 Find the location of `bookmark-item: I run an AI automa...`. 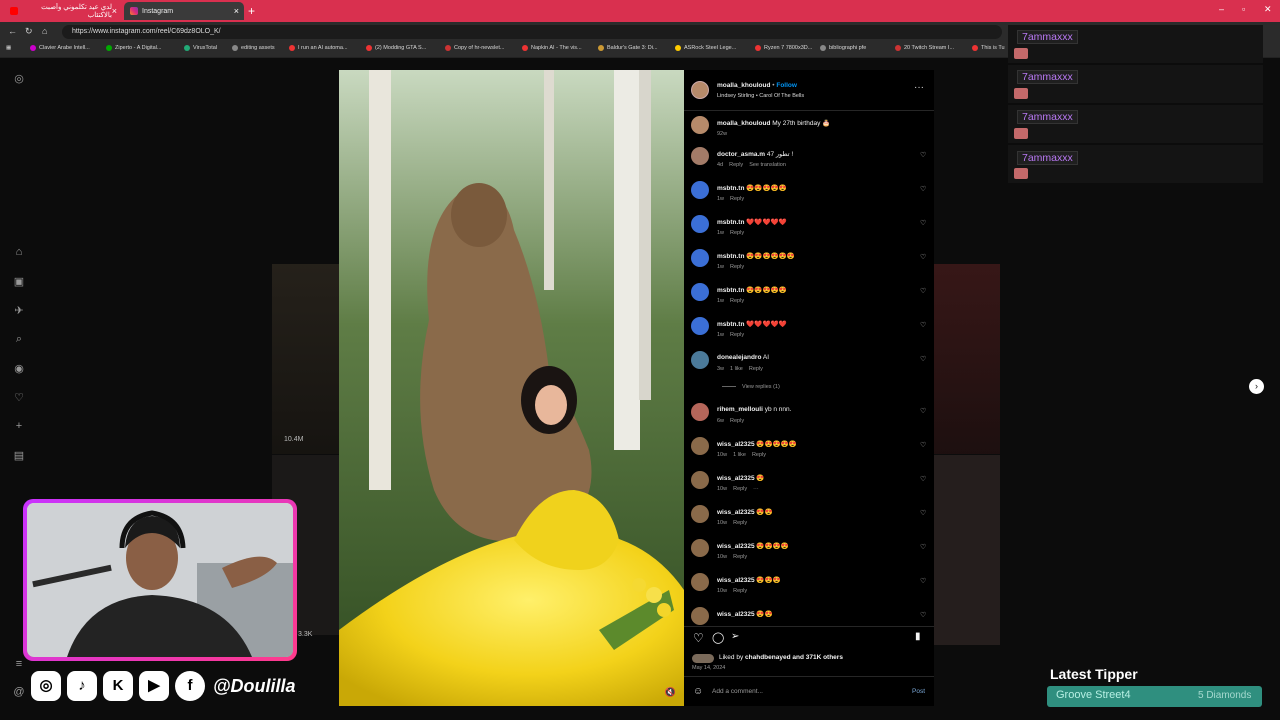

bookmark-item: I run an AI automa... is located at coordinates (318, 48).